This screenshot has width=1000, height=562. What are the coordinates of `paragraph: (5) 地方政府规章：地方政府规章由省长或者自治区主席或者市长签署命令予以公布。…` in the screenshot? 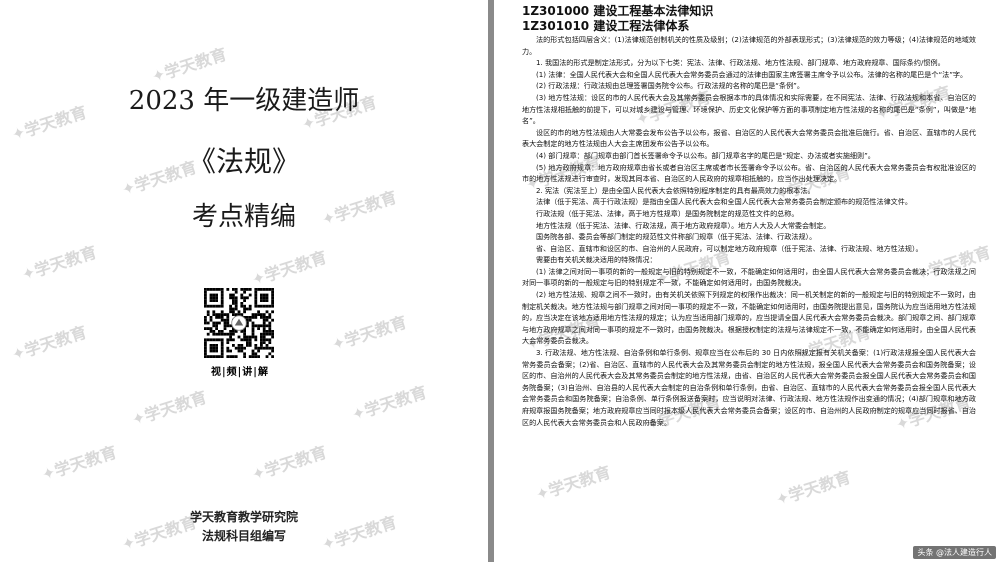 It's located at (749, 173).